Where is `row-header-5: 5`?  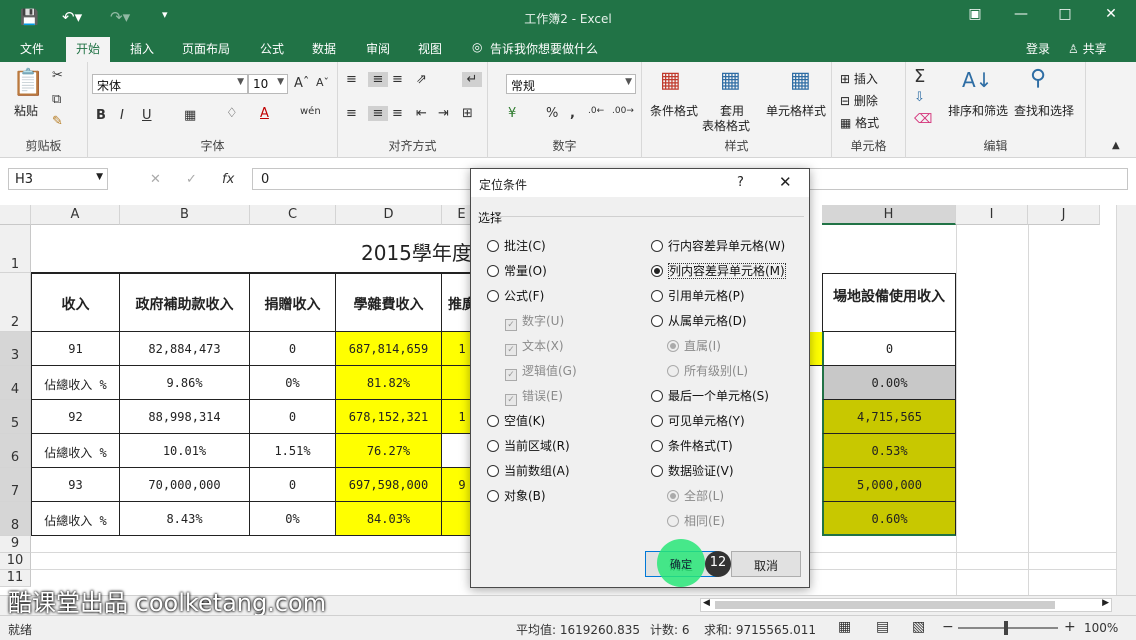
row-header-5: 5 is located at coordinates (15, 417).